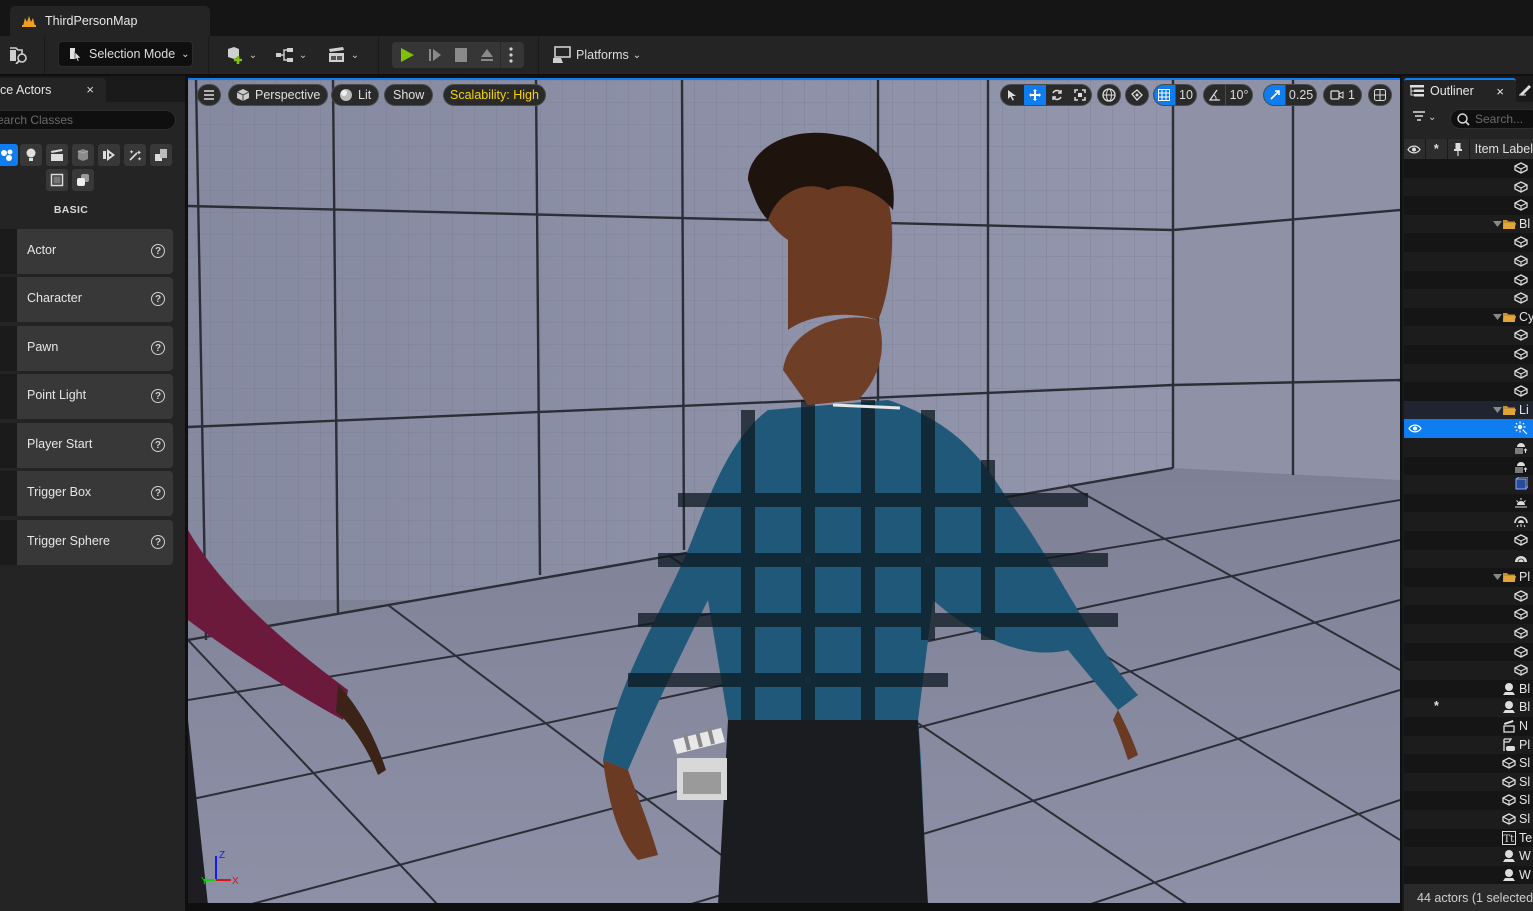 The width and height of the screenshot is (1533, 911). What do you see at coordinates (435, 55) in the screenshot?
I see `advance-frame-button` at bounding box center [435, 55].